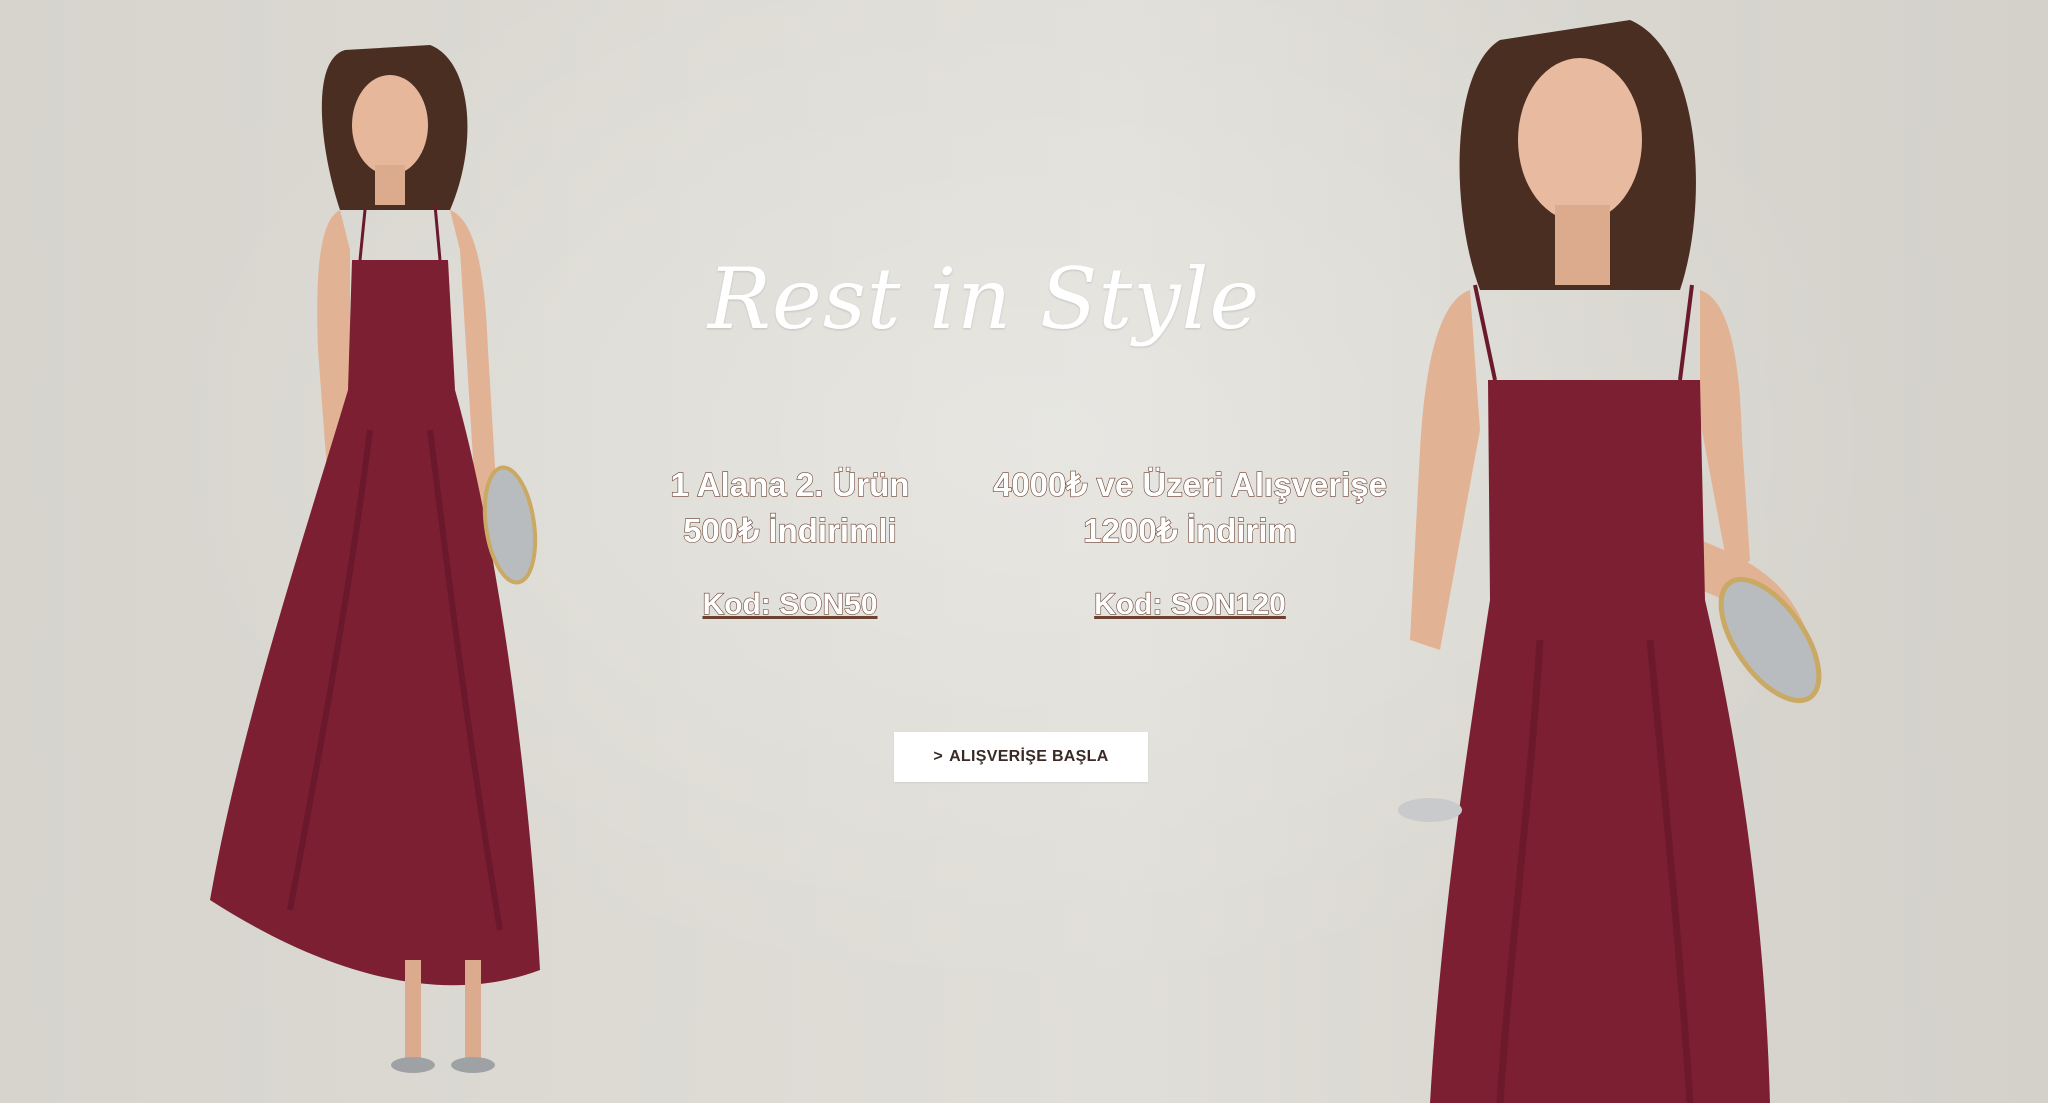  What do you see at coordinates (790, 605) in the screenshot?
I see `promo-1-code-link: Kod: SON50` at bounding box center [790, 605].